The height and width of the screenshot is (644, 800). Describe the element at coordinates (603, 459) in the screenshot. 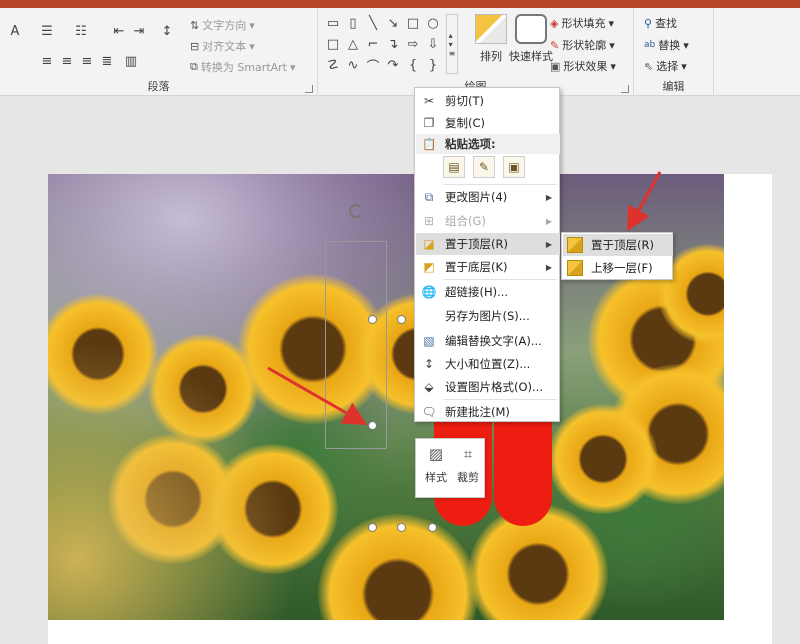

I see `sunflower` at that location.